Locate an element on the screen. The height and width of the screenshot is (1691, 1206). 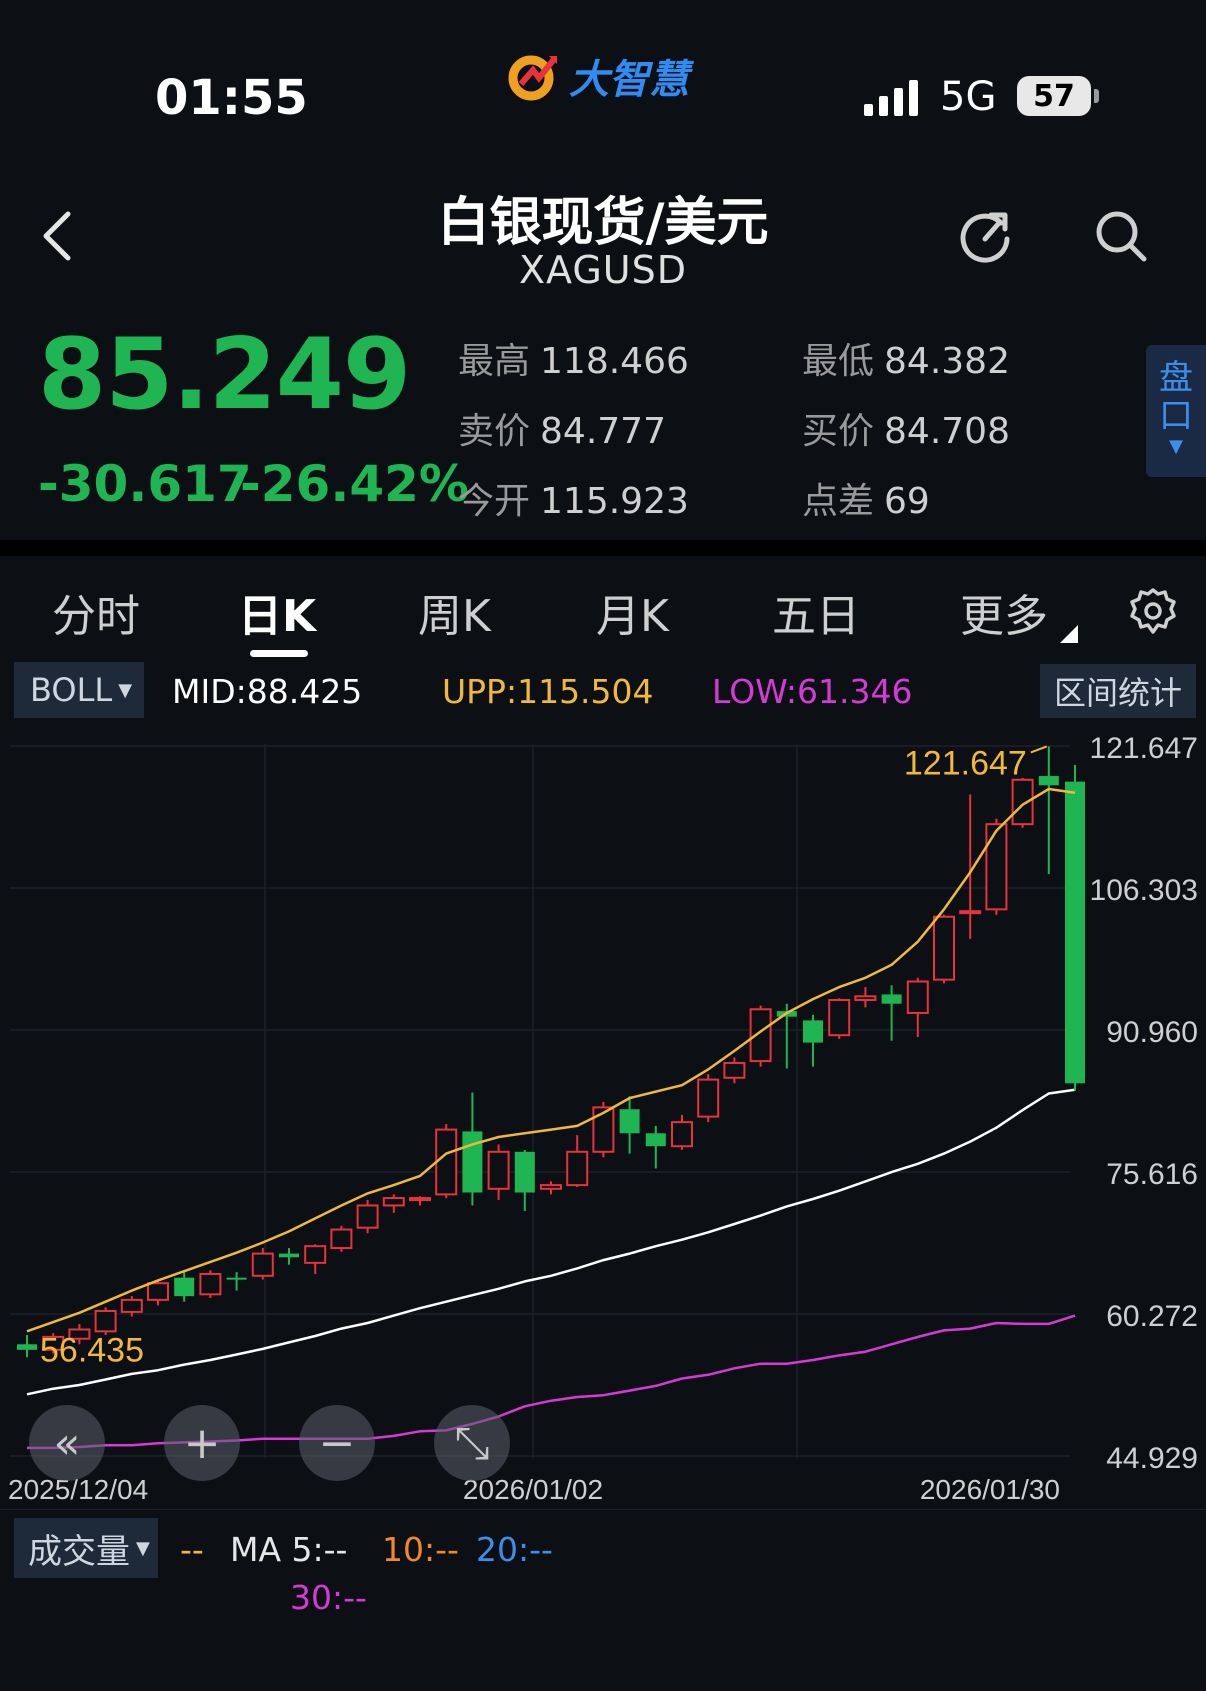
y-axis-label: 60.272 is located at coordinates (1152, 1316).